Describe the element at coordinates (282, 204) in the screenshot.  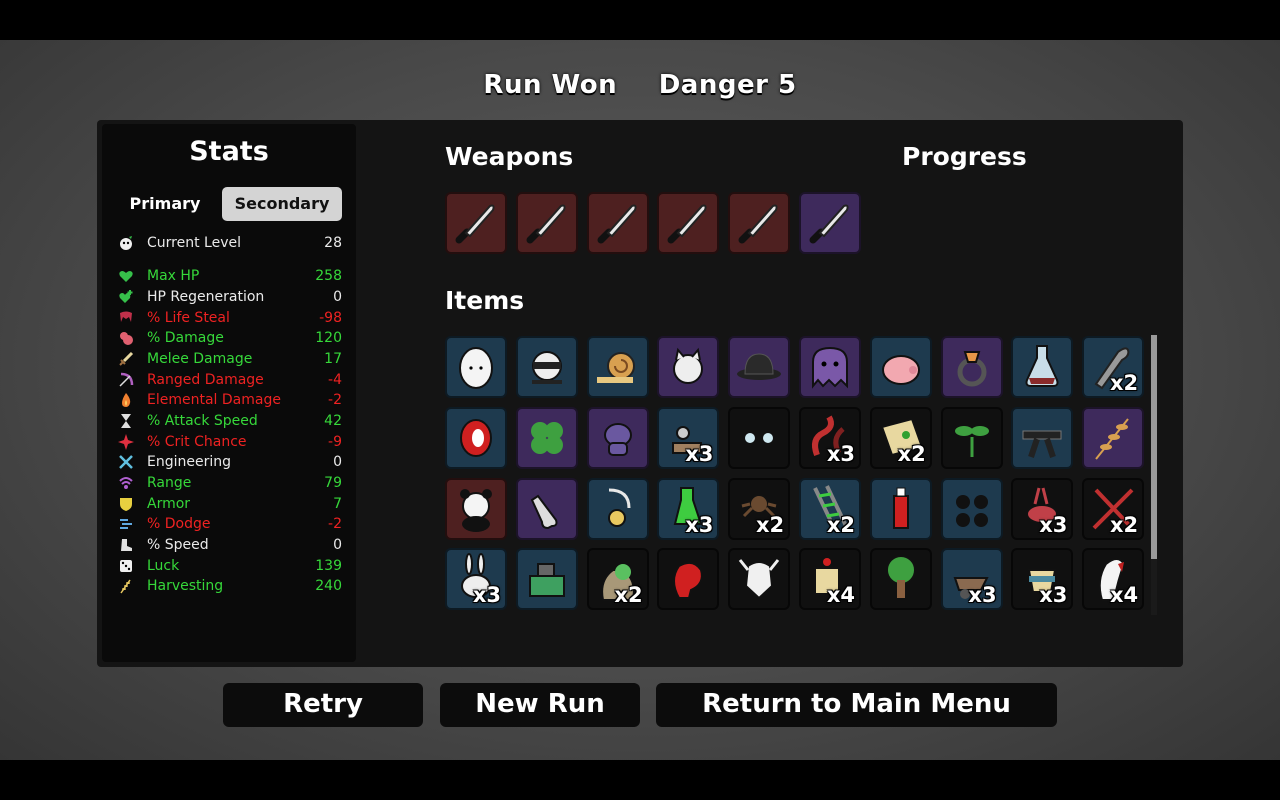
I see `tab-secondary: Secondary` at that location.